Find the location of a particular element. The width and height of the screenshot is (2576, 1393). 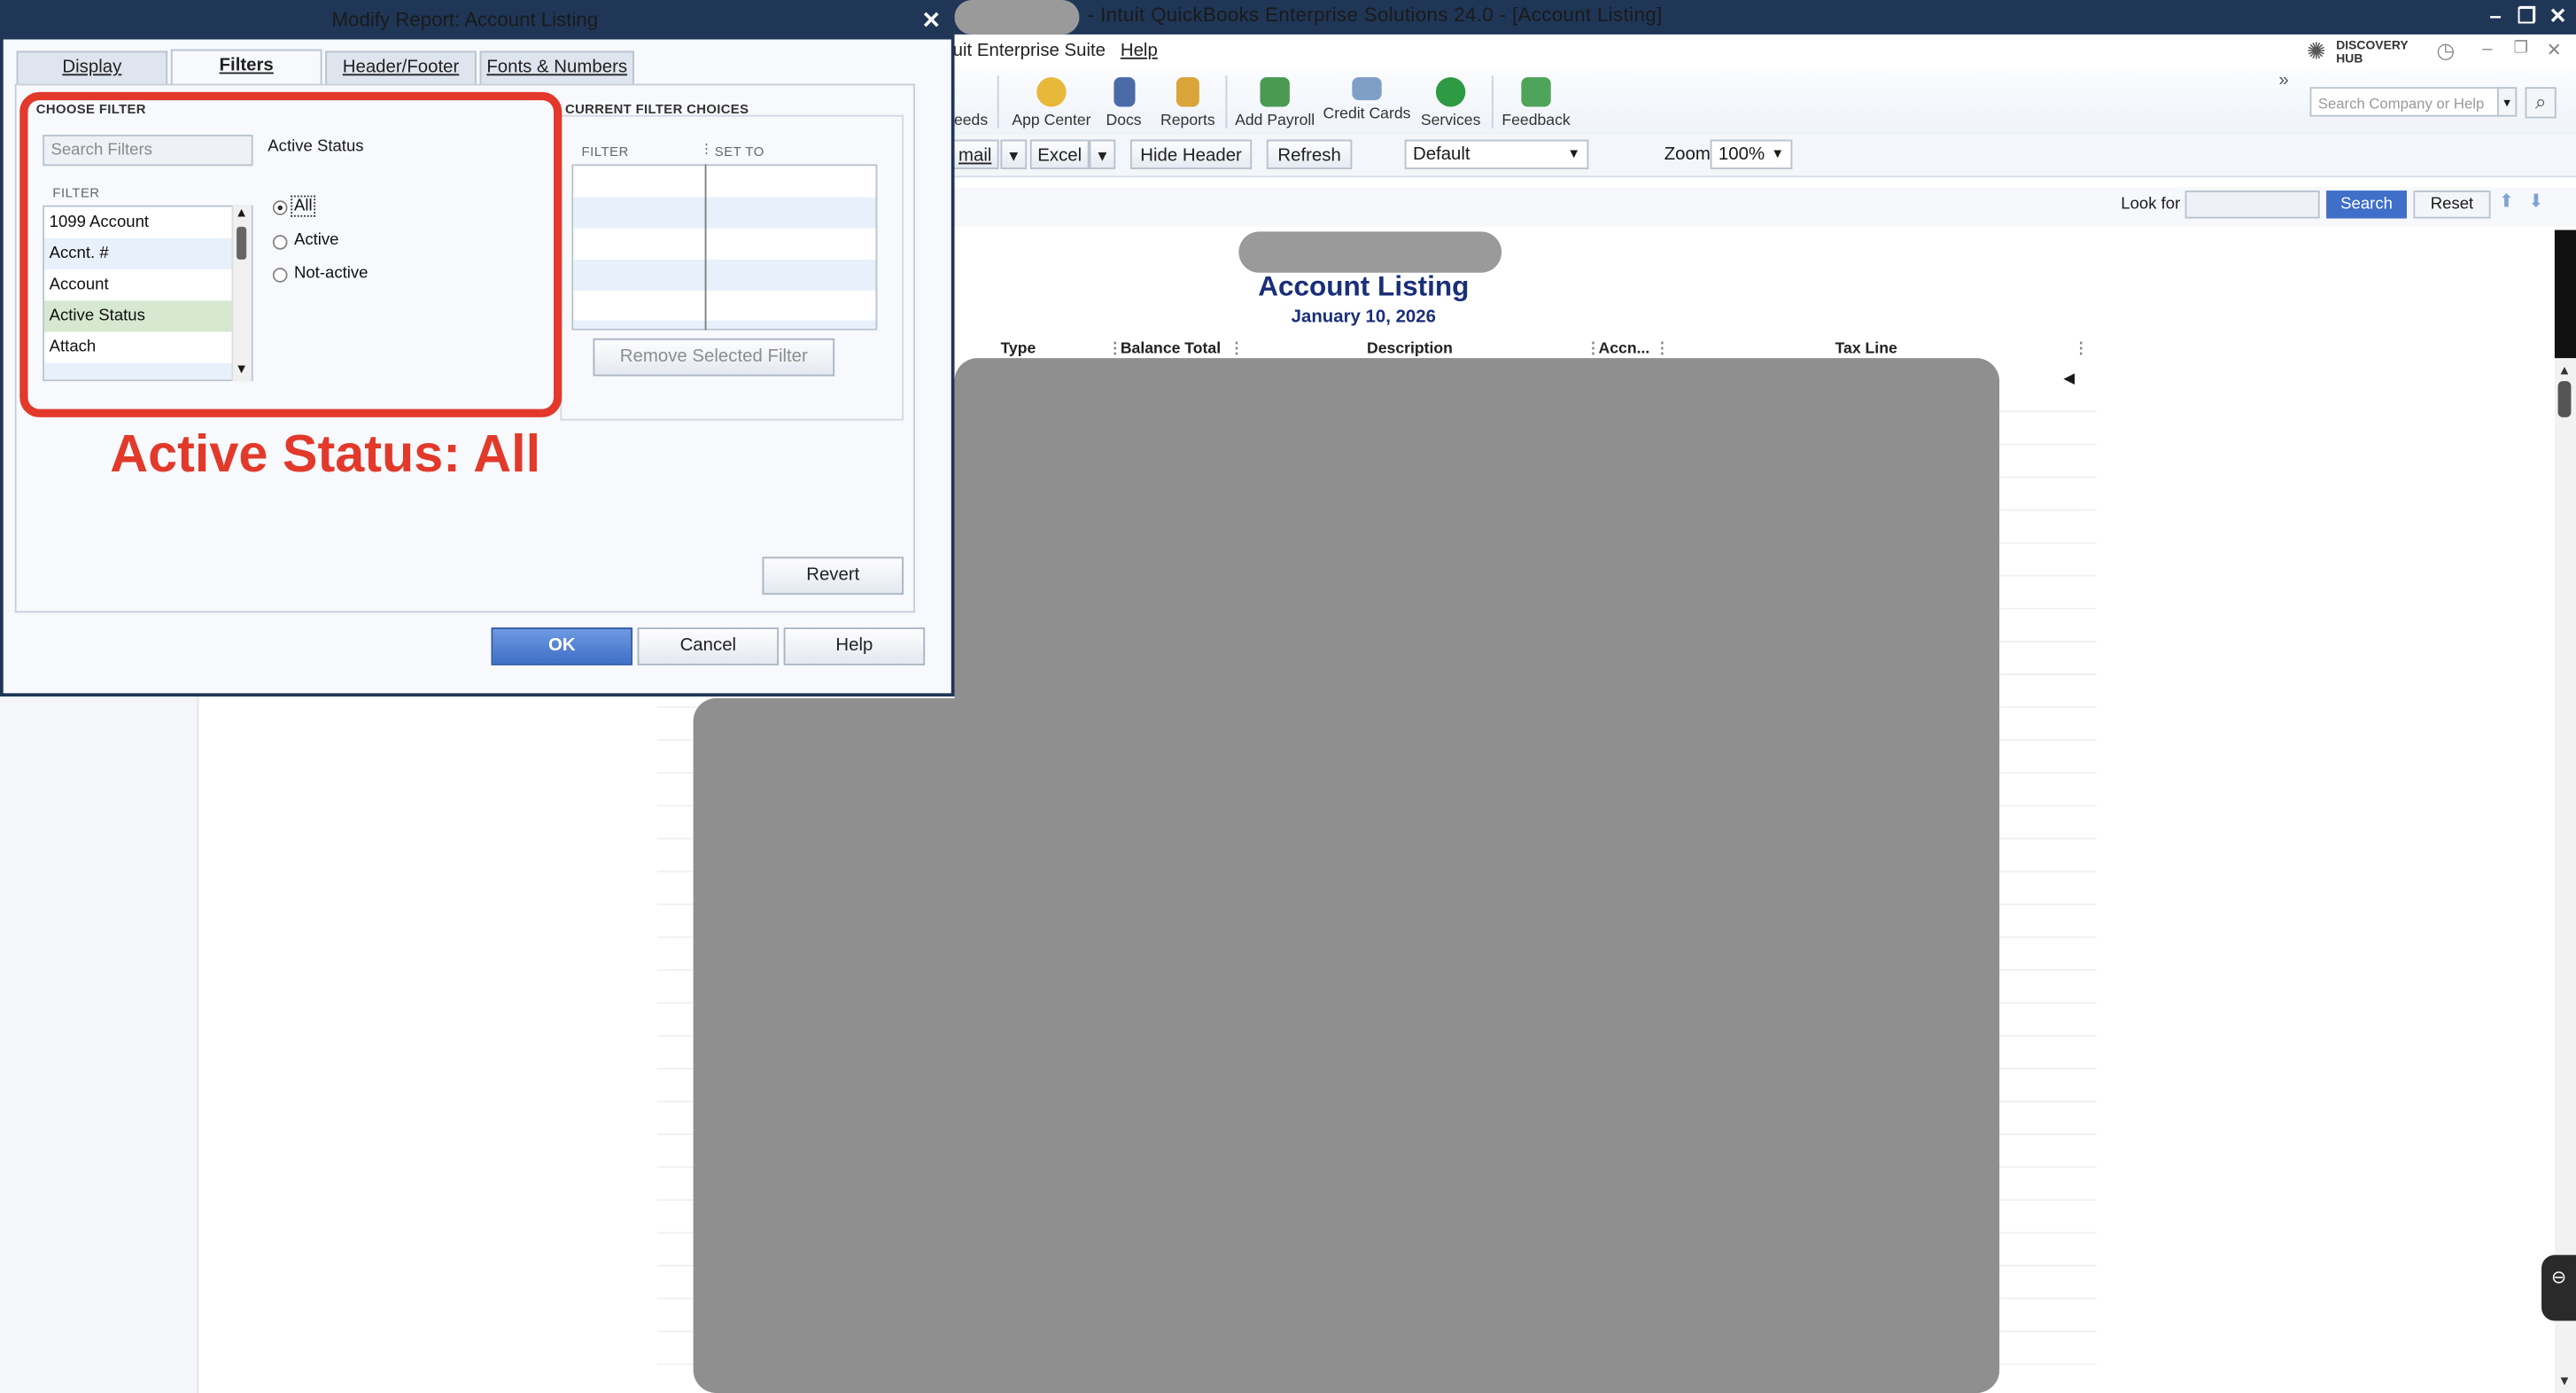

menu-help: Help is located at coordinates (1139, 50).